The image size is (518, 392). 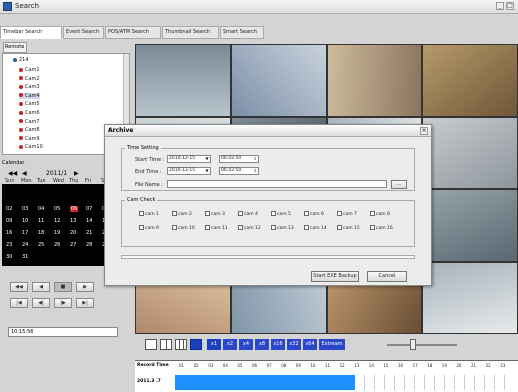 What do you see at coordinates (262, 344) in the screenshot?
I see `zoom-x8-button: x8` at bounding box center [262, 344].